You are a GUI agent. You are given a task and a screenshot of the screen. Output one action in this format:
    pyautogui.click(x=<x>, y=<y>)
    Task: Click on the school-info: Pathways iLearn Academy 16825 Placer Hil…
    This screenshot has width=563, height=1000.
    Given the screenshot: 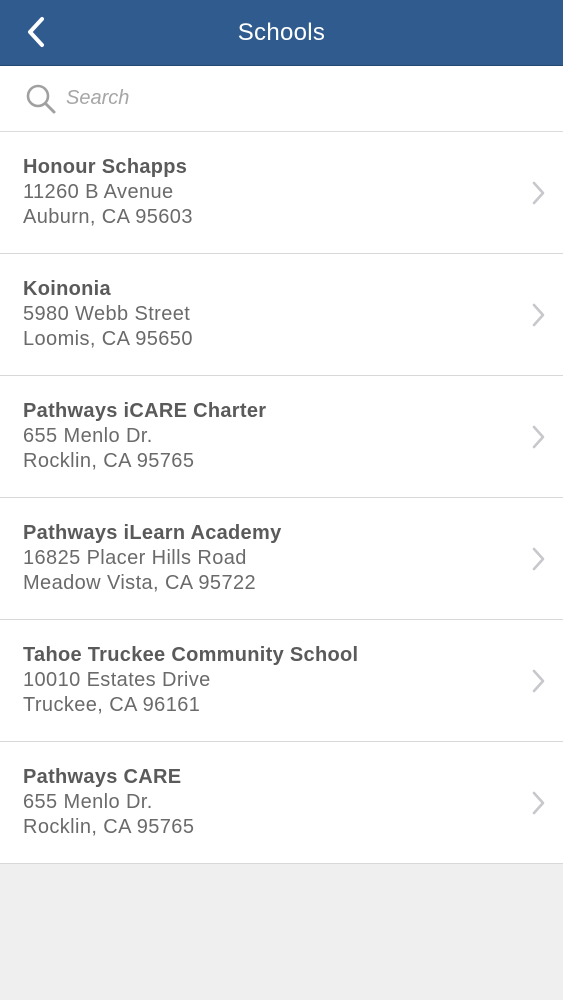 What is the action you would take?
    pyautogui.click(x=152, y=558)
    